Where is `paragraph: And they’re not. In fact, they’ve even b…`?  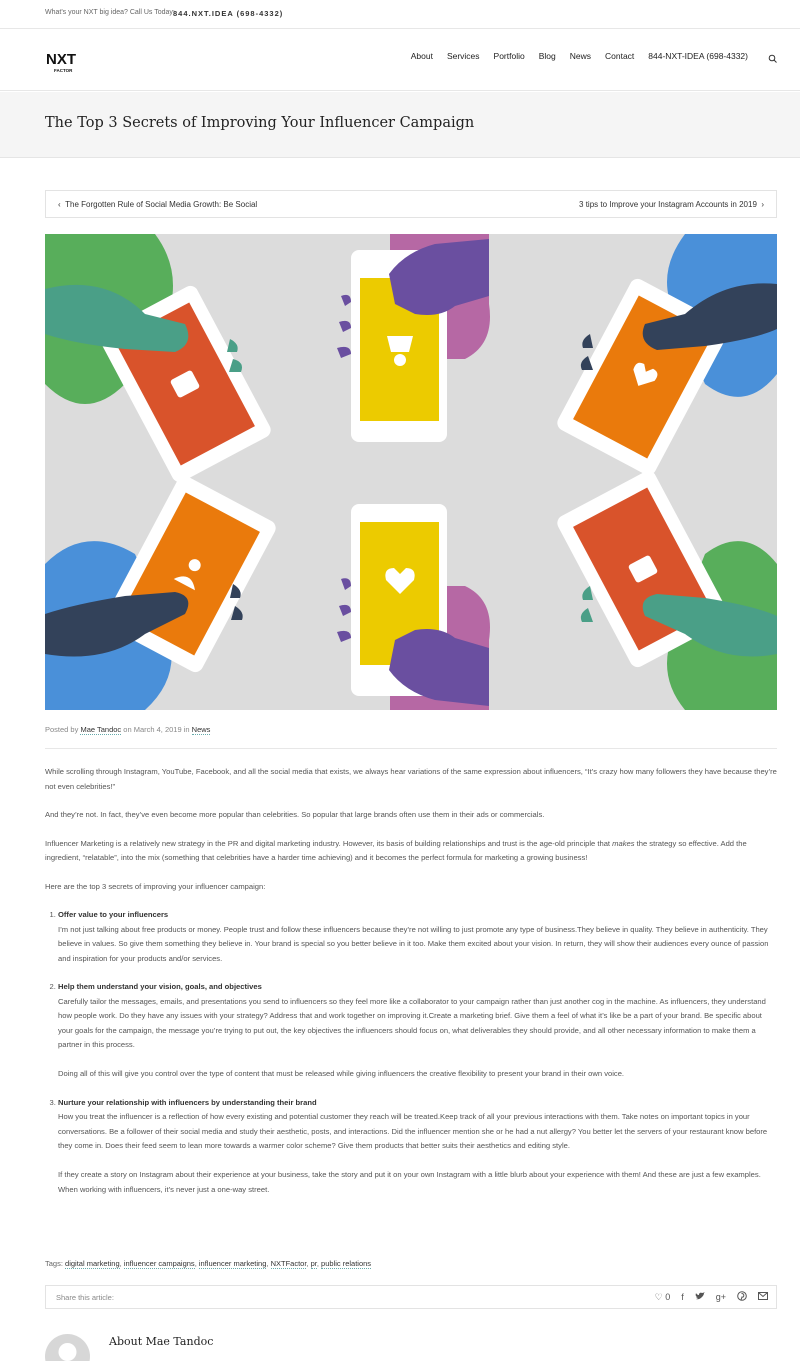 paragraph: And they’re not. In fact, they’ve even b… is located at coordinates (295, 814).